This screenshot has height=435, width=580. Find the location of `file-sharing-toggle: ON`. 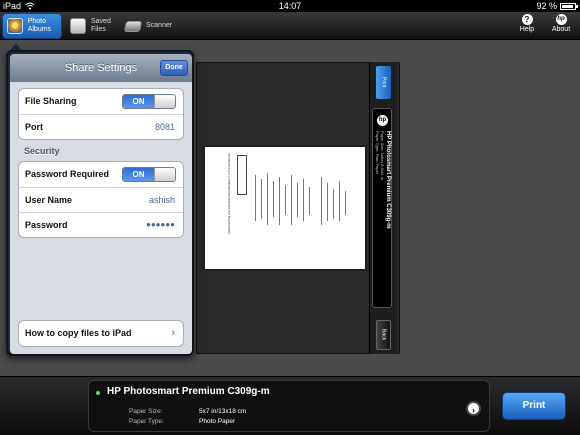

file-sharing-toggle: ON is located at coordinates (149, 101).